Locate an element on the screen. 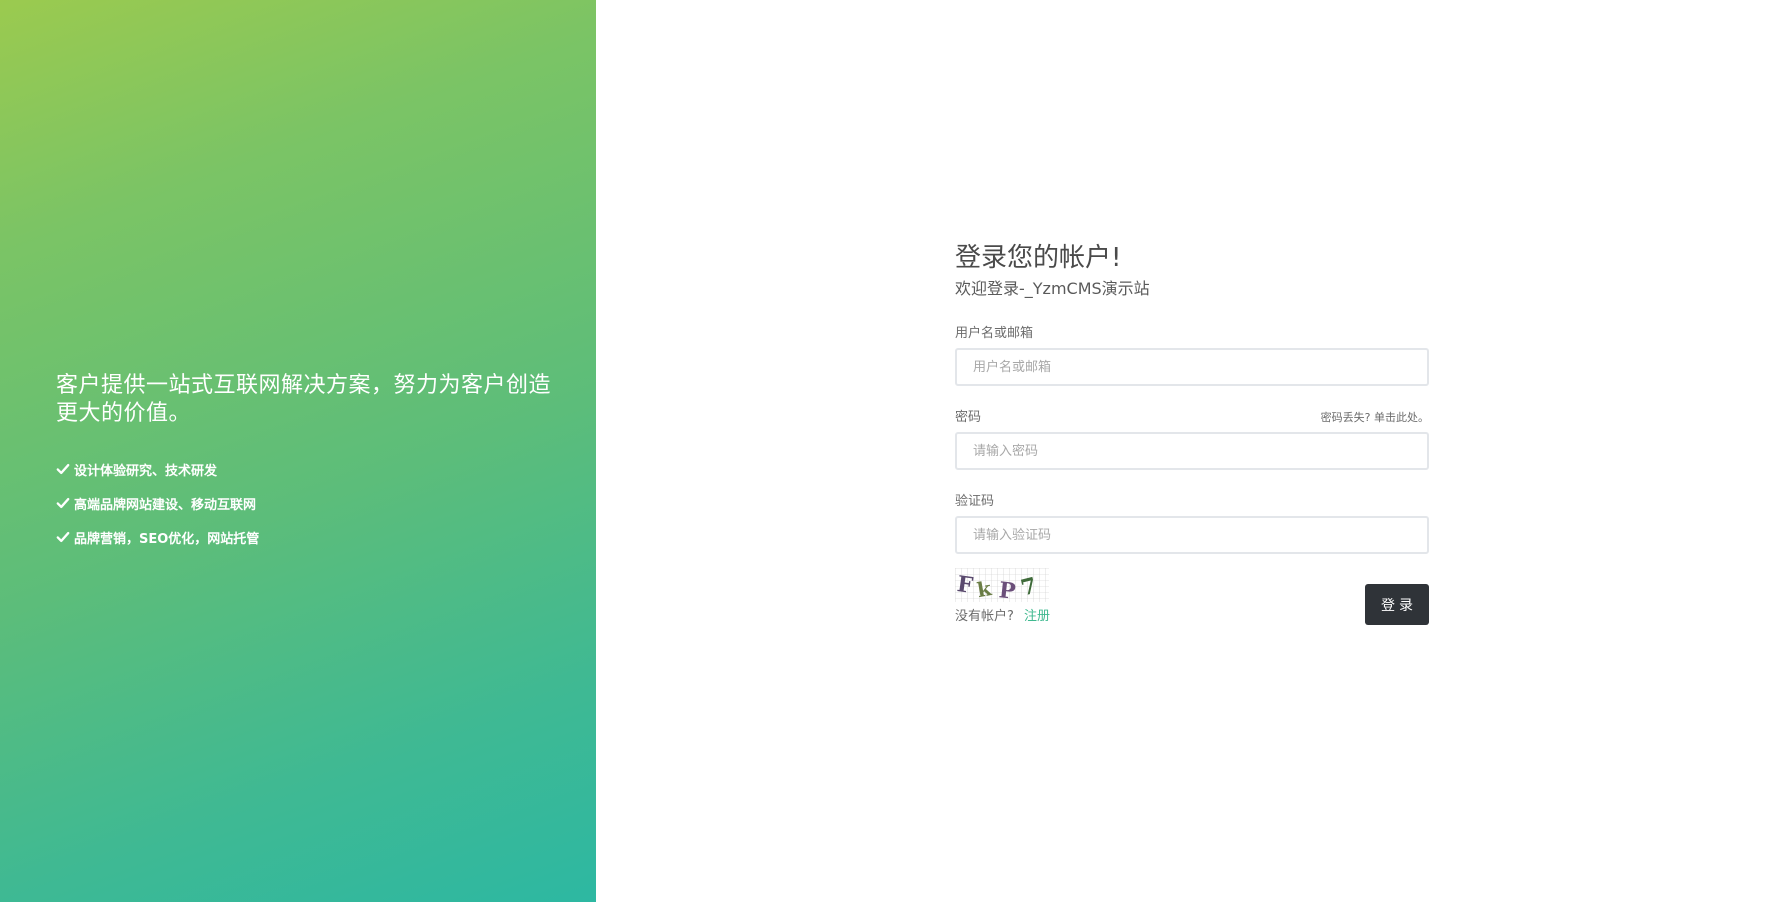  password-group: 密码 密码丢失? 单击此处。 is located at coordinates (1192, 438).